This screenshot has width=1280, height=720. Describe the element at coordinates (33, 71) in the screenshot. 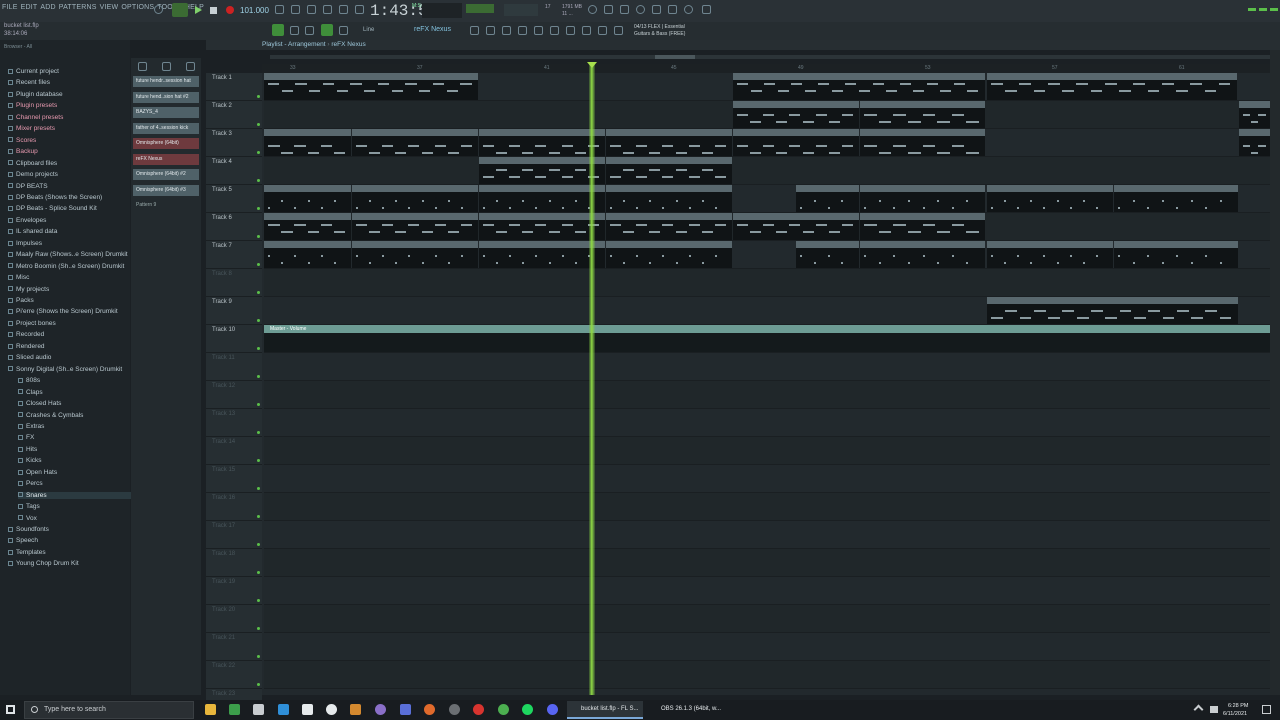

I see `browser-folder: Current project` at that location.